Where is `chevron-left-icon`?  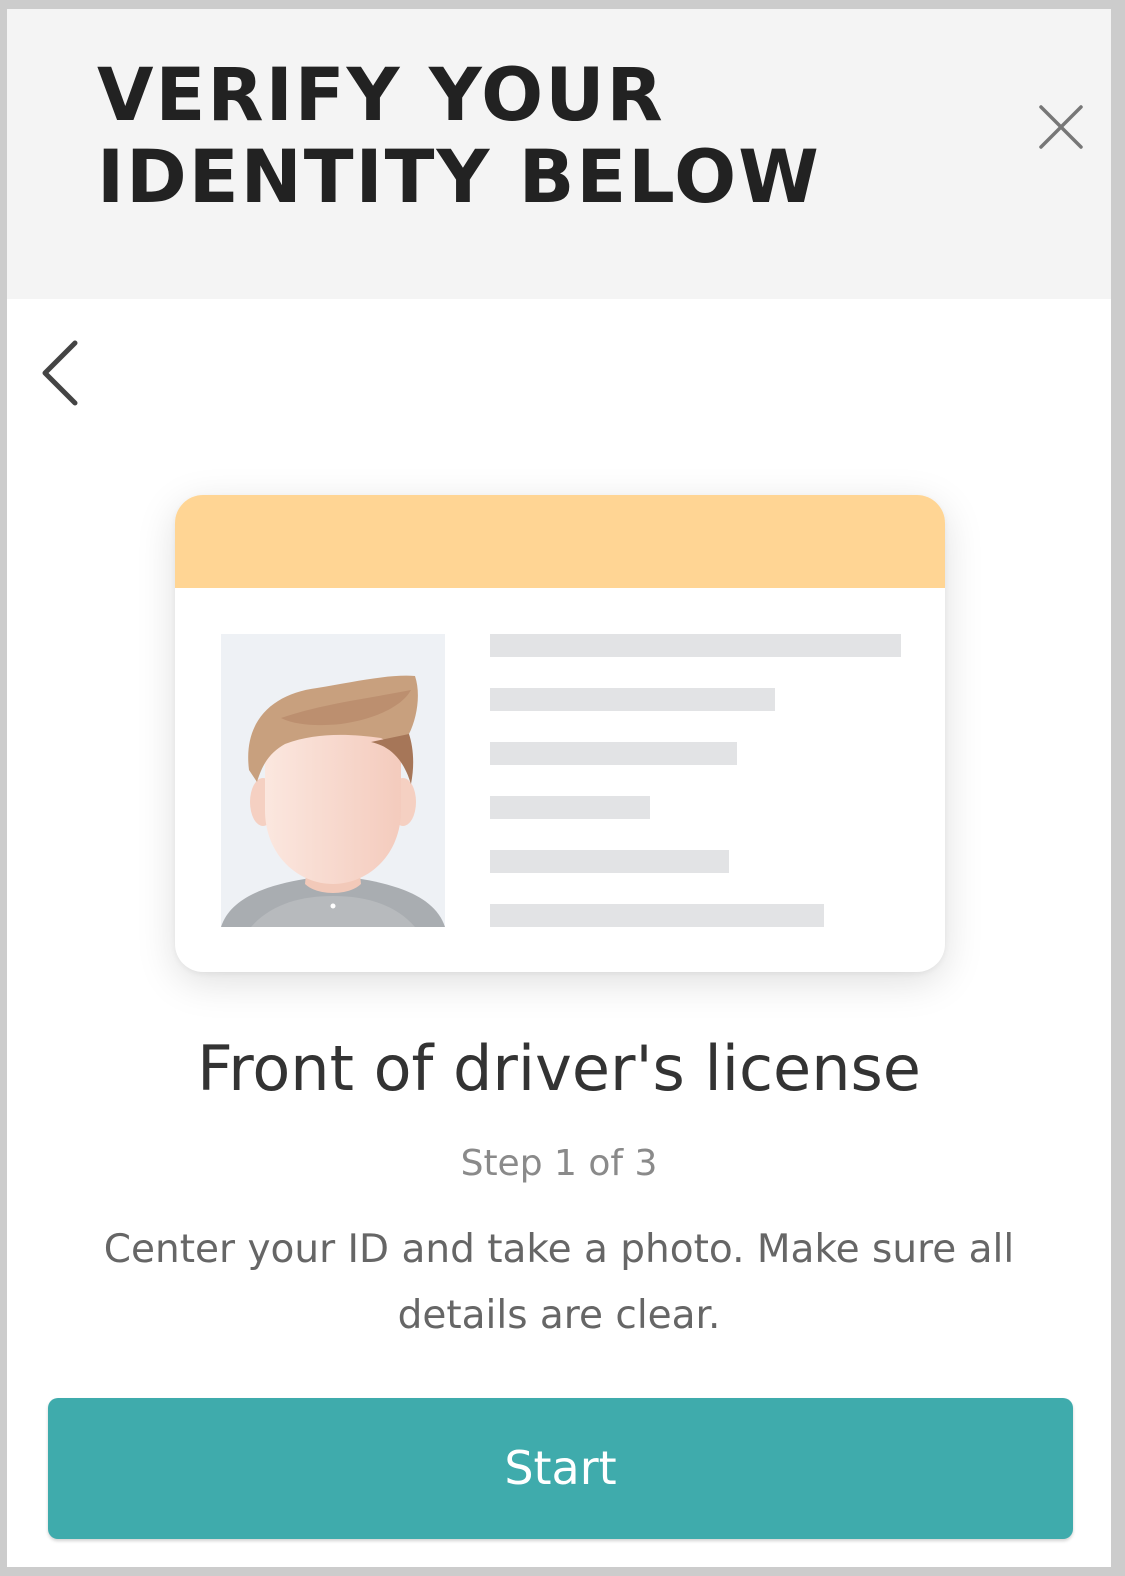 chevron-left-icon is located at coordinates (60, 373).